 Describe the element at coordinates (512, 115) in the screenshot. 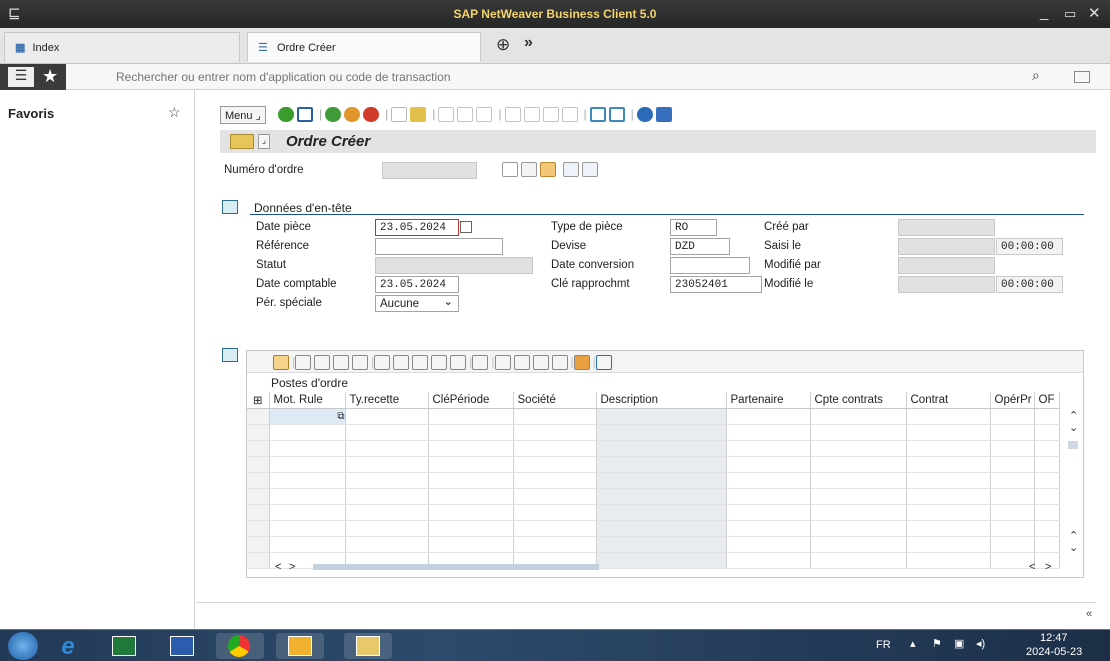

I see `first-page-icon` at that location.